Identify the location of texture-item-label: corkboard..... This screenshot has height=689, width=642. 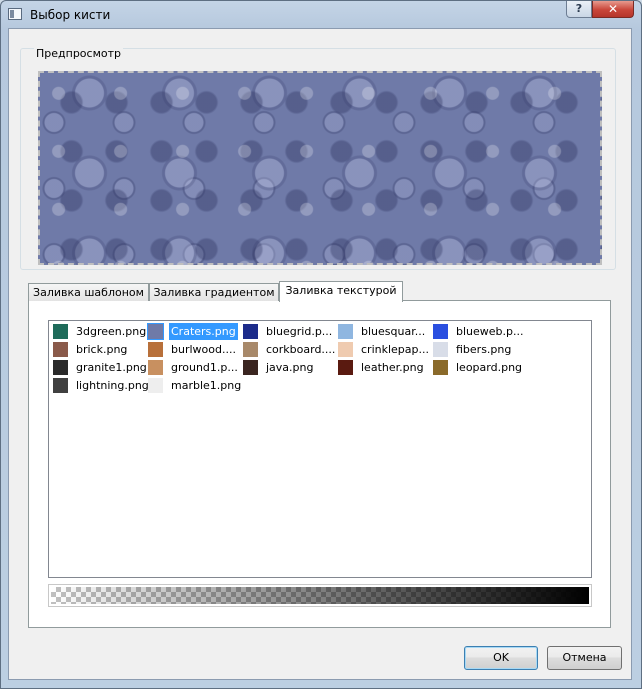
(301, 349).